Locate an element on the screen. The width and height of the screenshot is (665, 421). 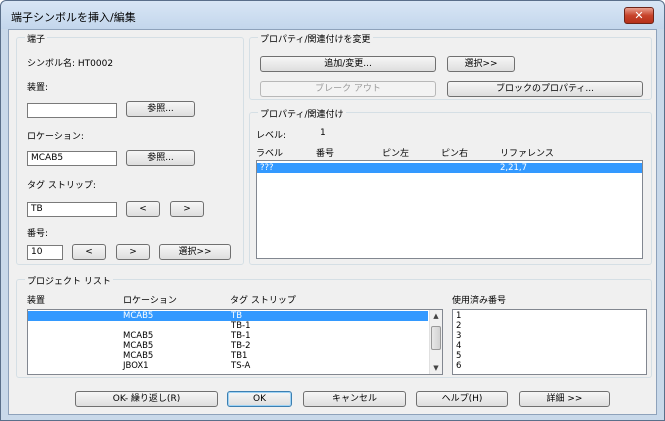
properties-group-title: プロパティ/関連付け is located at coordinates (302, 113).